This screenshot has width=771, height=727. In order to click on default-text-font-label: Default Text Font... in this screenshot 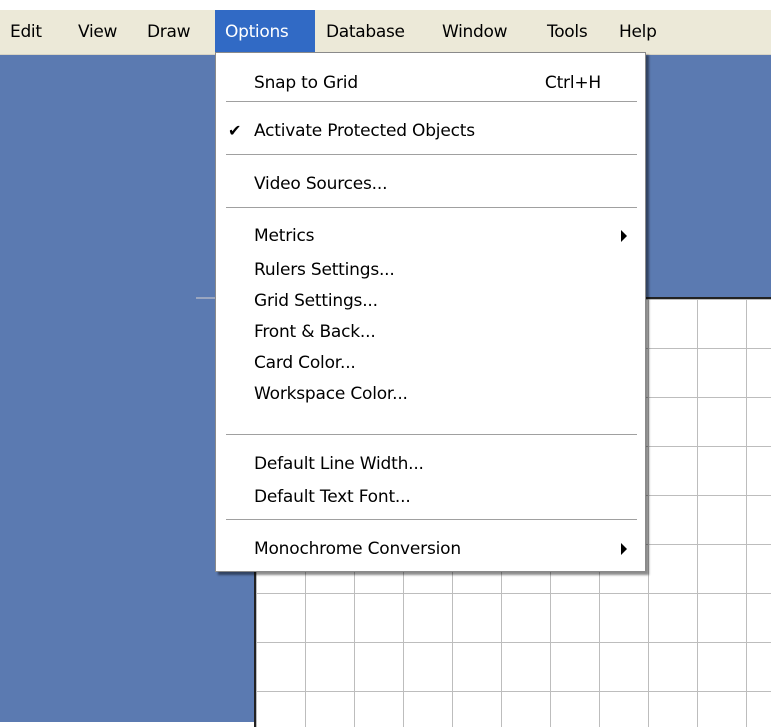, I will do `click(332, 497)`.